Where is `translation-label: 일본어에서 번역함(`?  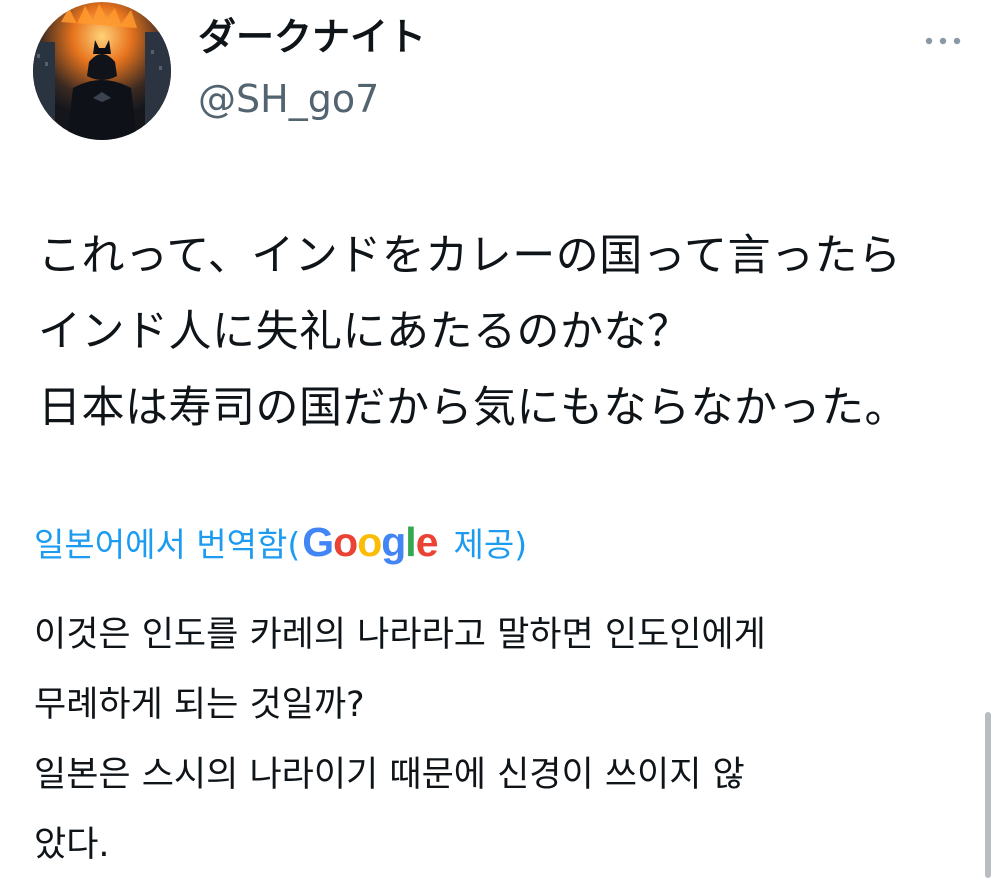 translation-label: 일본어에서 번역함( is located at coordinates (167, 544).